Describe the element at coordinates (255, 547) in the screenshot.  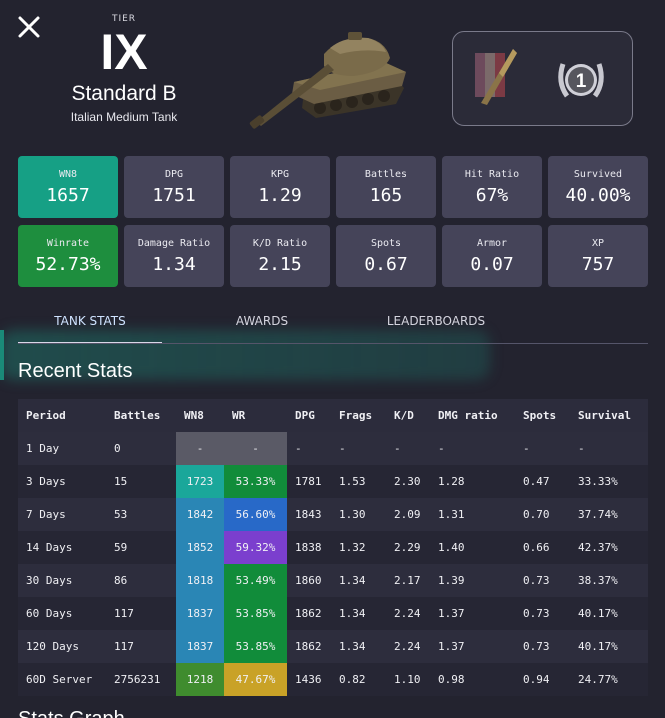
I see `cell-wr: 59.32%` at that location.